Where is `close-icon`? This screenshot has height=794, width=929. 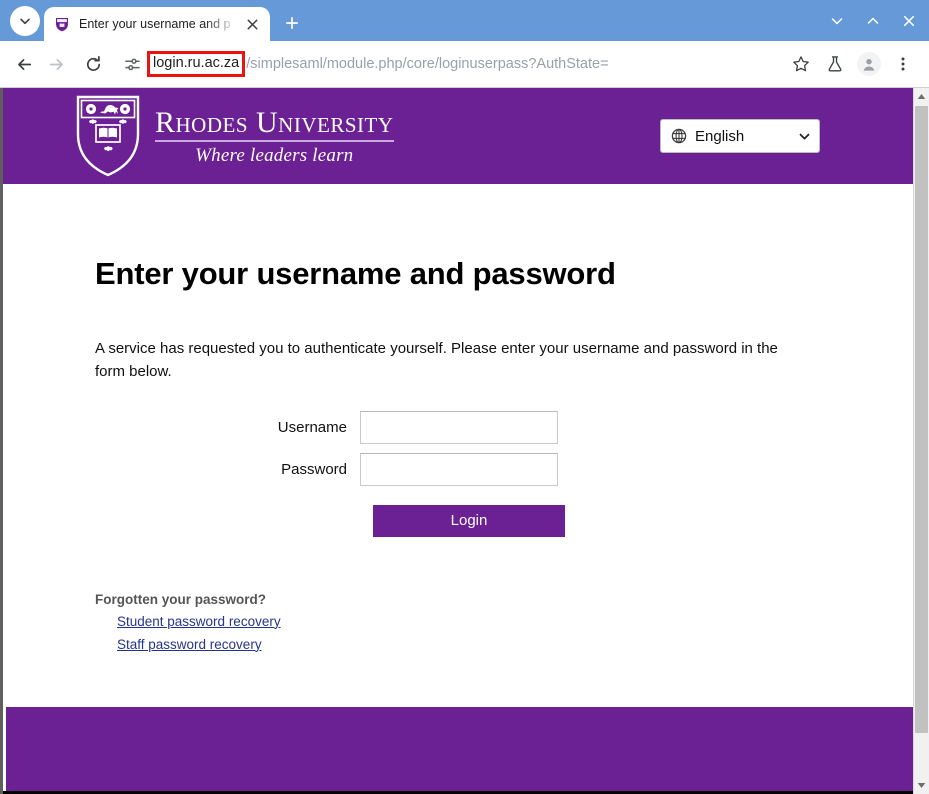 close-icon is located at coordinates (252, 24).